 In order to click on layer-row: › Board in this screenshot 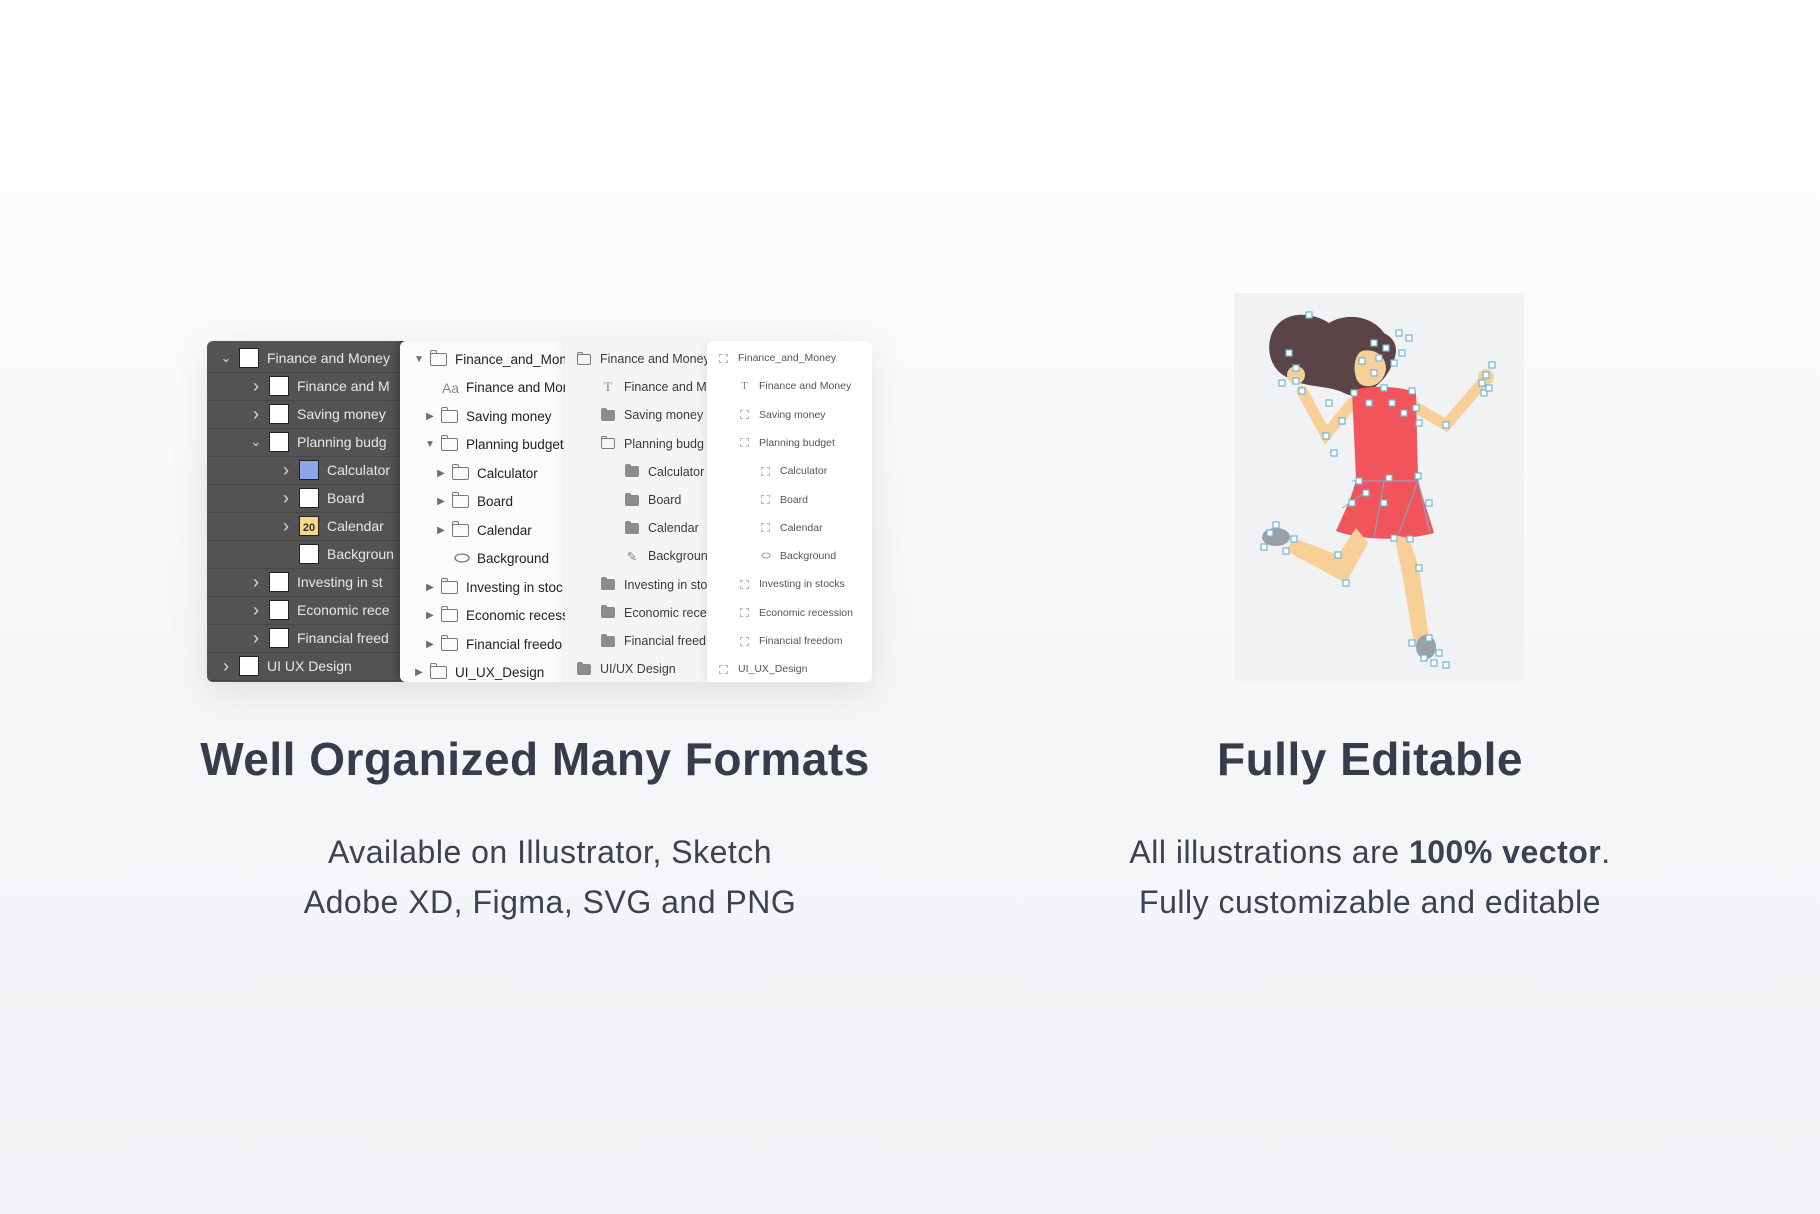, I will do `click(307, 498)`.